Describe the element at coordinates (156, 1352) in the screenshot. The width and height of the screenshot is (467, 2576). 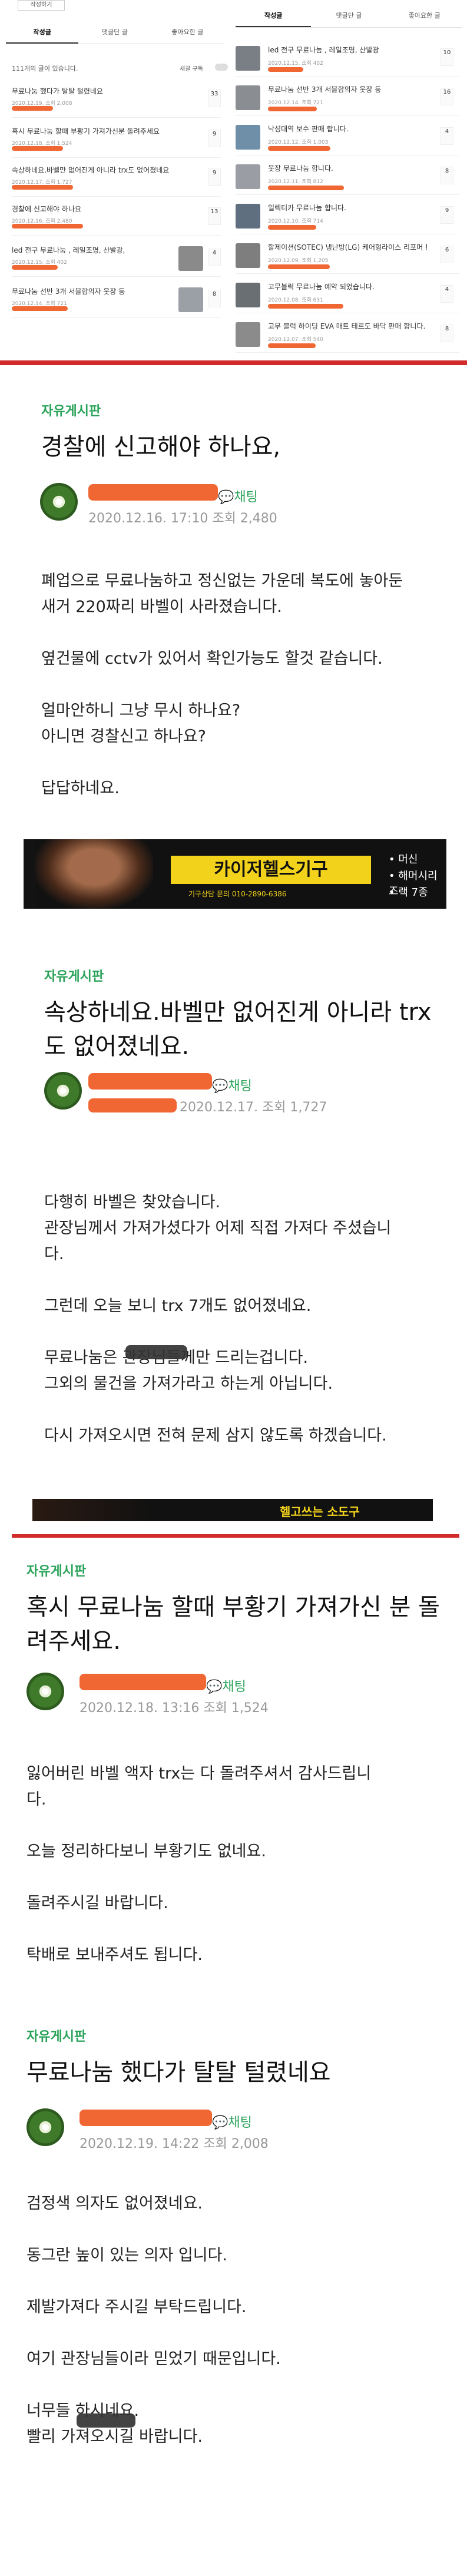
I see `post2-body-redacted` at that location.